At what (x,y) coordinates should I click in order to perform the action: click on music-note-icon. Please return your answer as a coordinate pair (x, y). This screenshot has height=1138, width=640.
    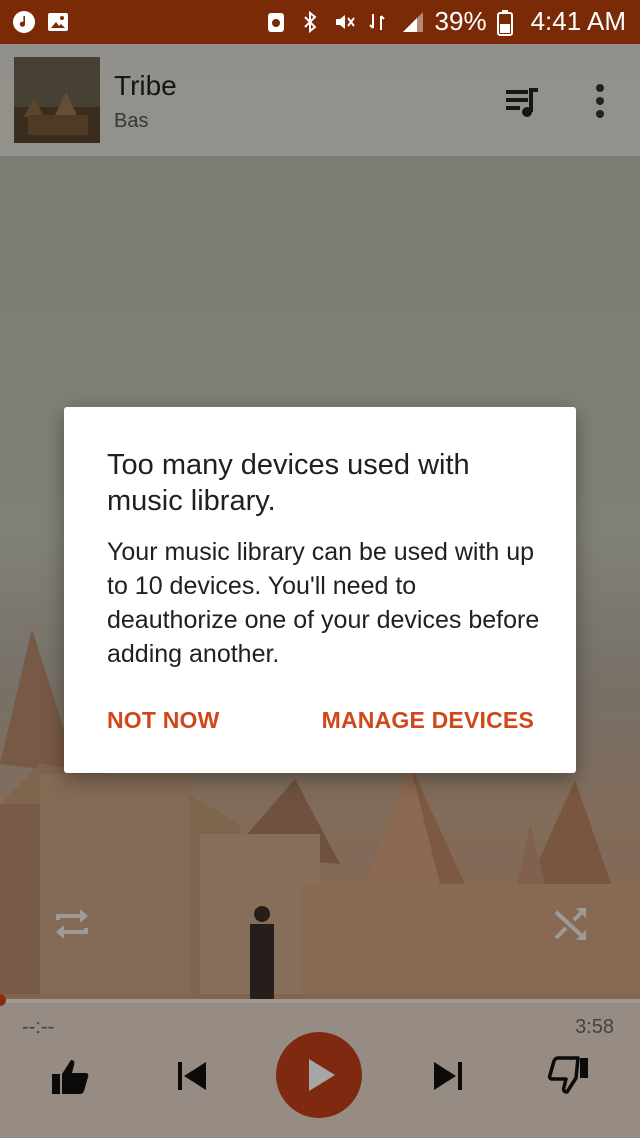
    Looking at the image, I should click on (24, 22).